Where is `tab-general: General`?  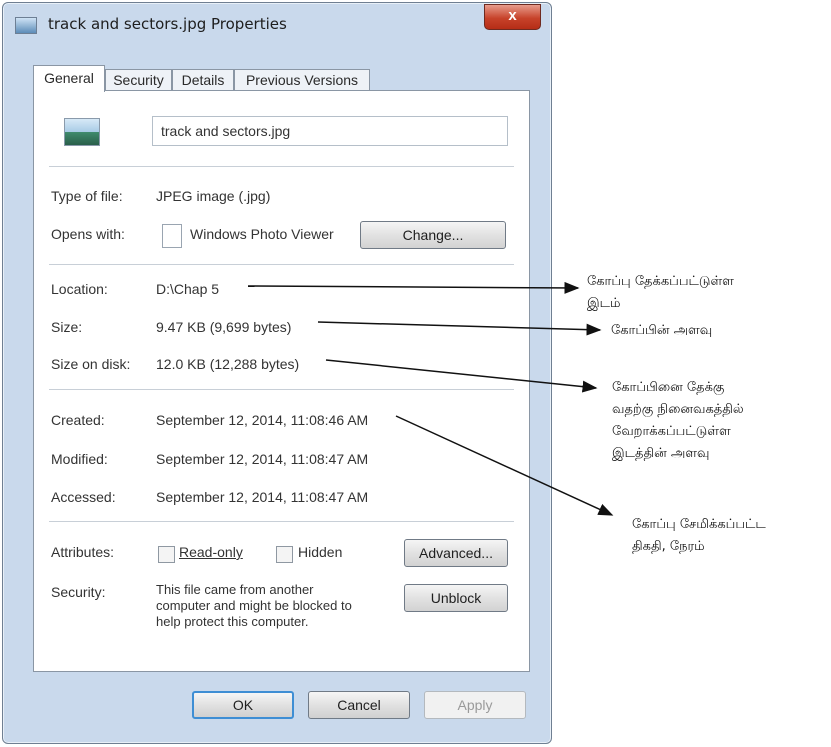
tab-general: General is located at coordinates (69, 78).